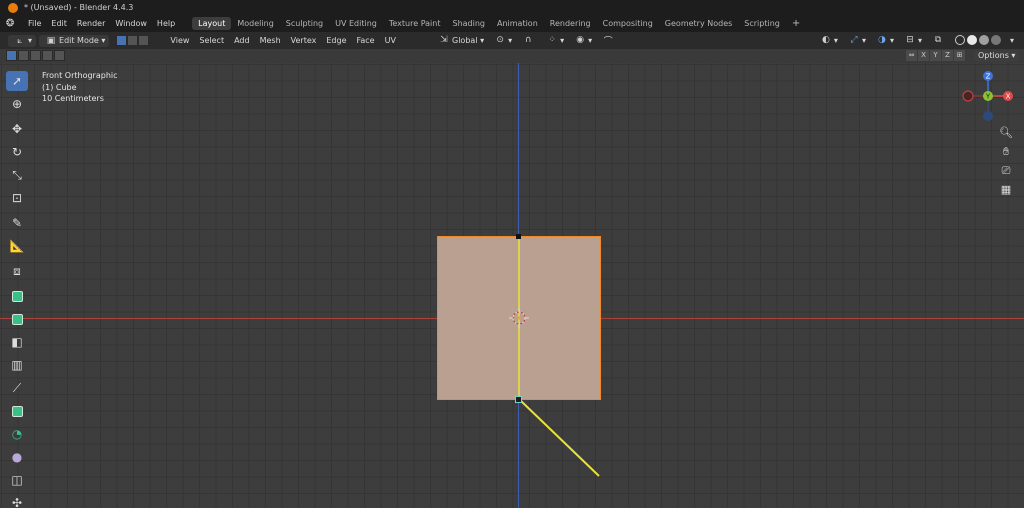  Describe the element at coordinates (23, 55) in the screenshot. I see `select-extend-button` at that location.